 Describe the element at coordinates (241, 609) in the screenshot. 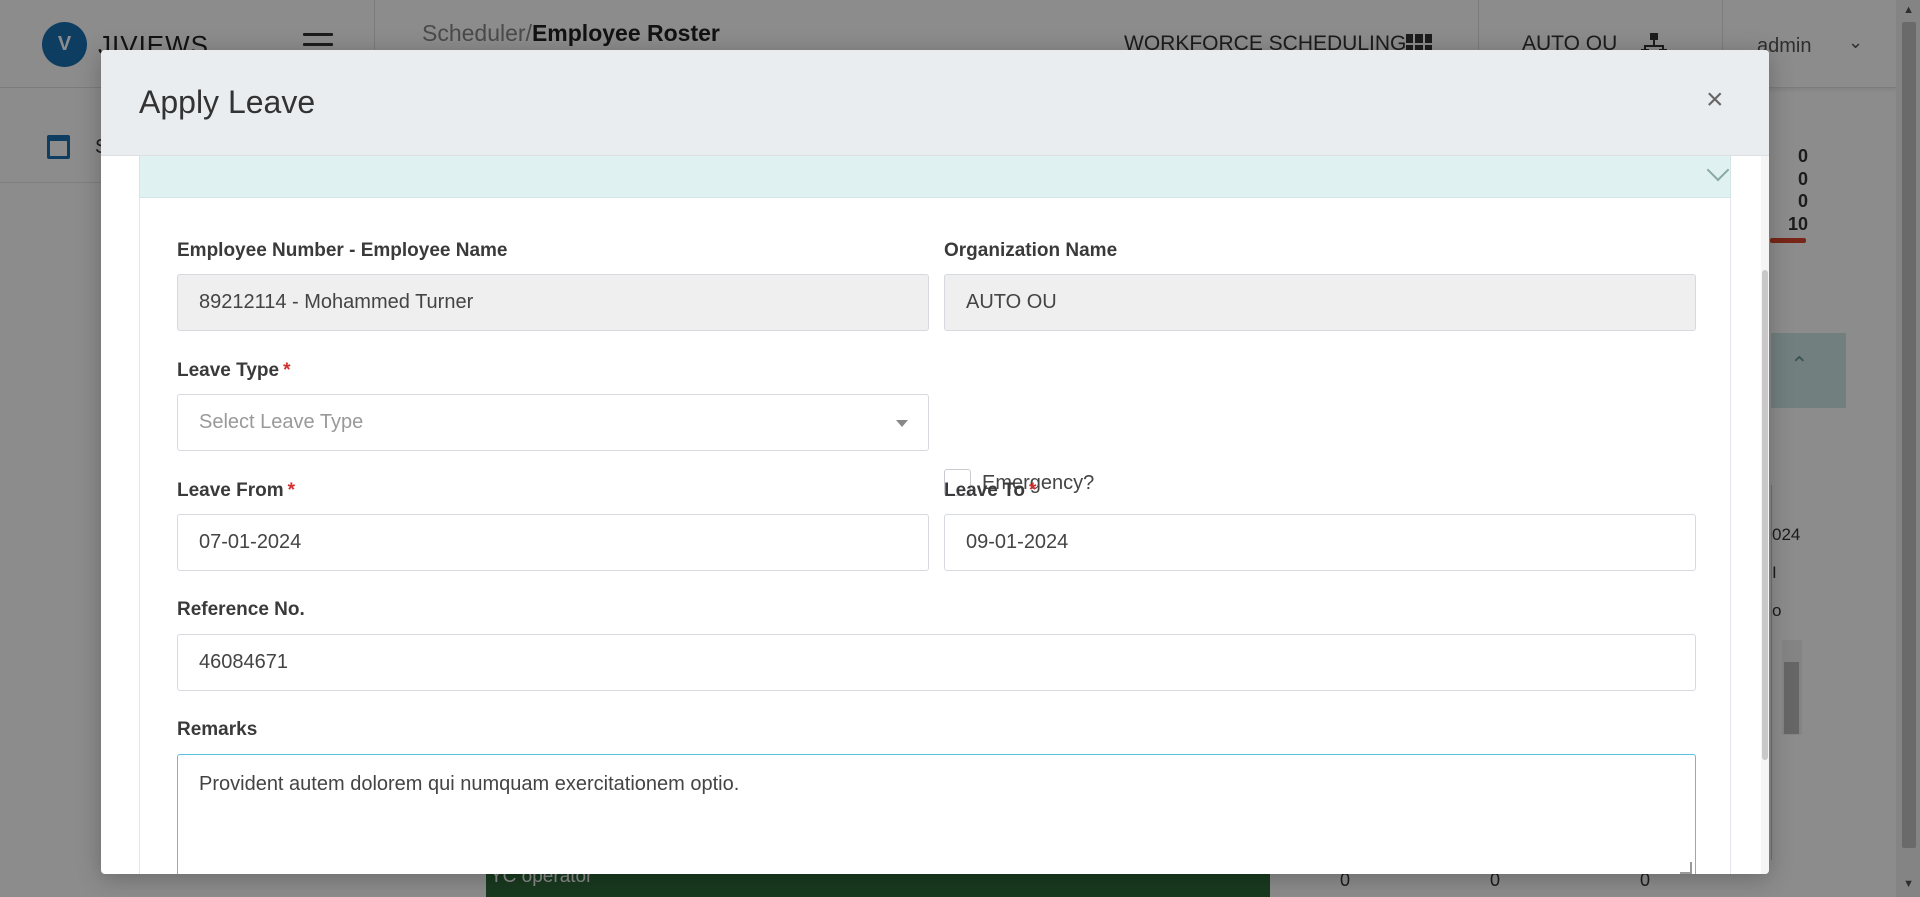

I see `reference-label: Reference No.` at that location.